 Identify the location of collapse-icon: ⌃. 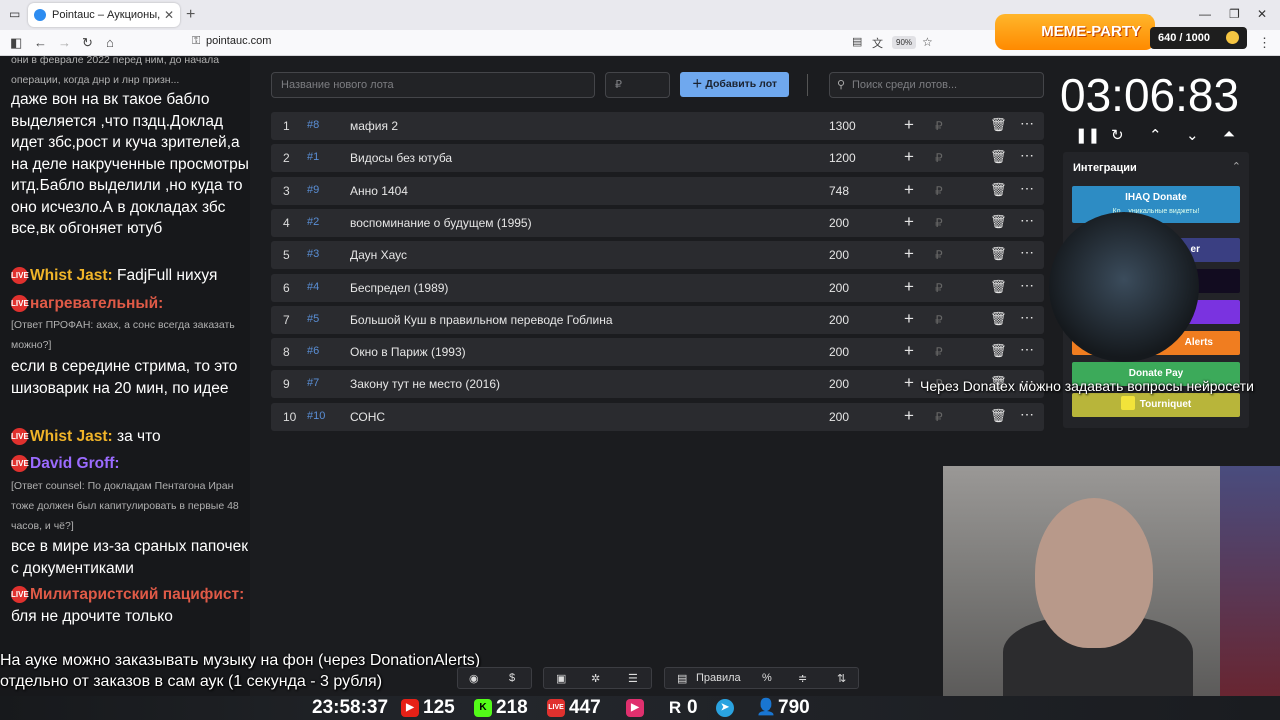
(1236, 166).